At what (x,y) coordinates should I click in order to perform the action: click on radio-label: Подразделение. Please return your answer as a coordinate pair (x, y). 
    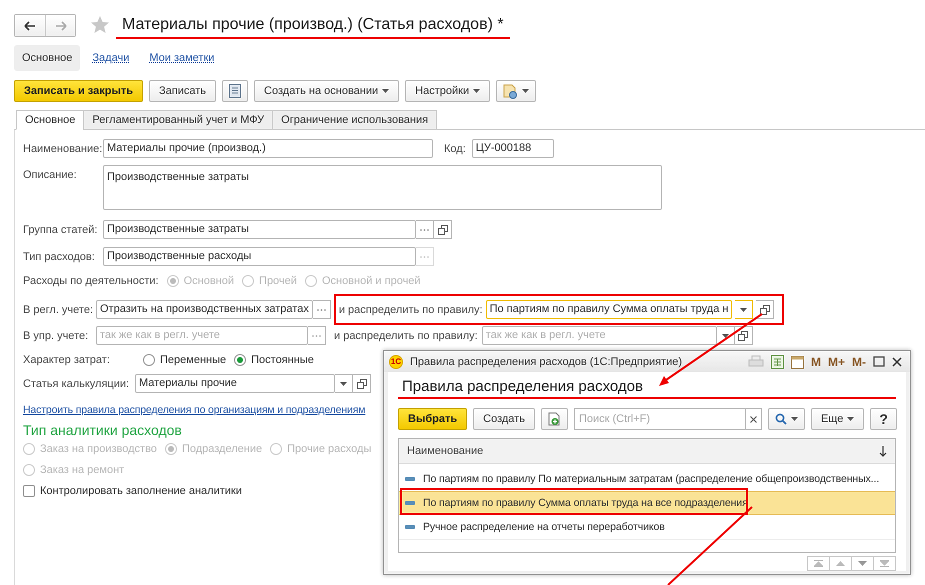
    Looking at the image, I should click on (222, 448).